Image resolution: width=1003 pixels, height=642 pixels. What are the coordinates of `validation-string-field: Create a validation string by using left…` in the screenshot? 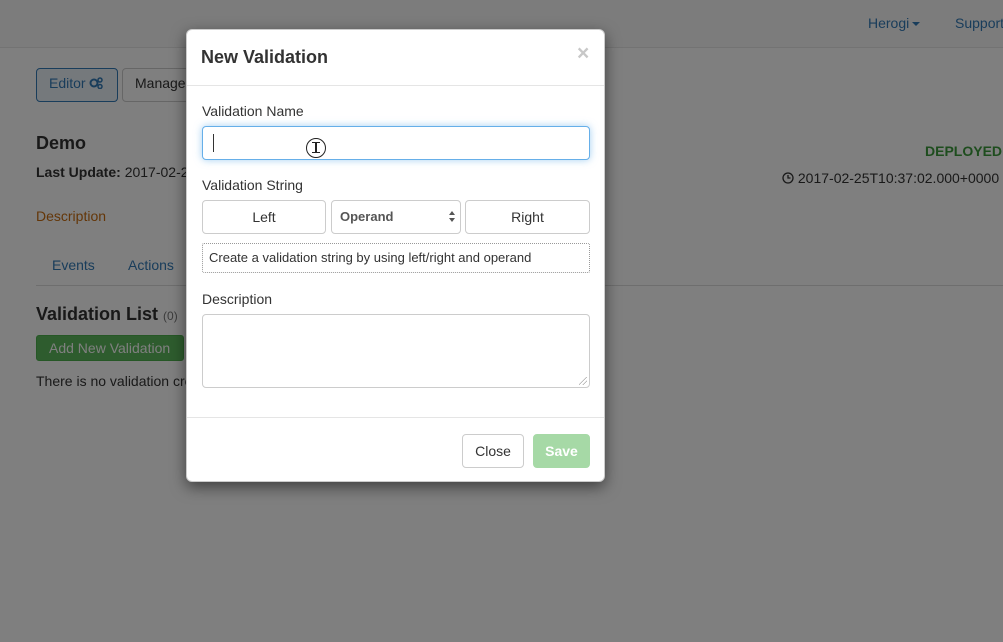 It's located at (396, 258).